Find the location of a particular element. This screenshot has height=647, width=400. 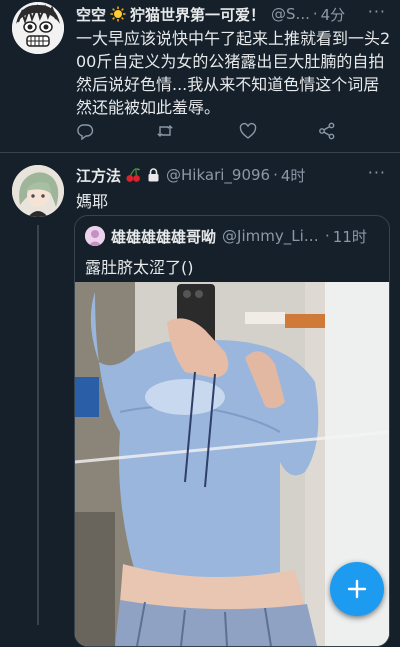

display-name: 江方法 is located at coordinates (98, 175).